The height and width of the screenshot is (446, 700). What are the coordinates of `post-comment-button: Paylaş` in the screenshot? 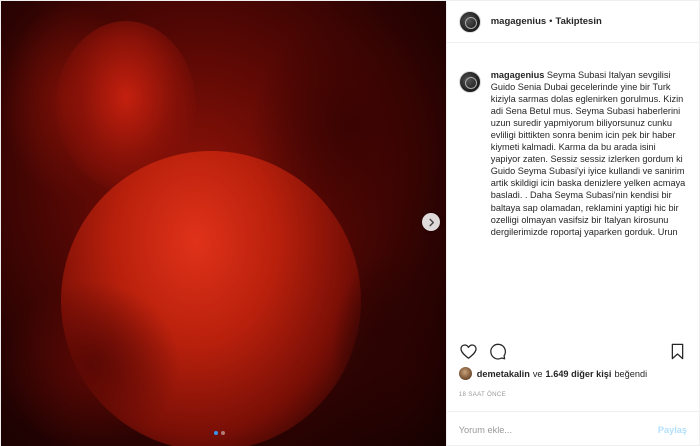 It's located at (672, 430).